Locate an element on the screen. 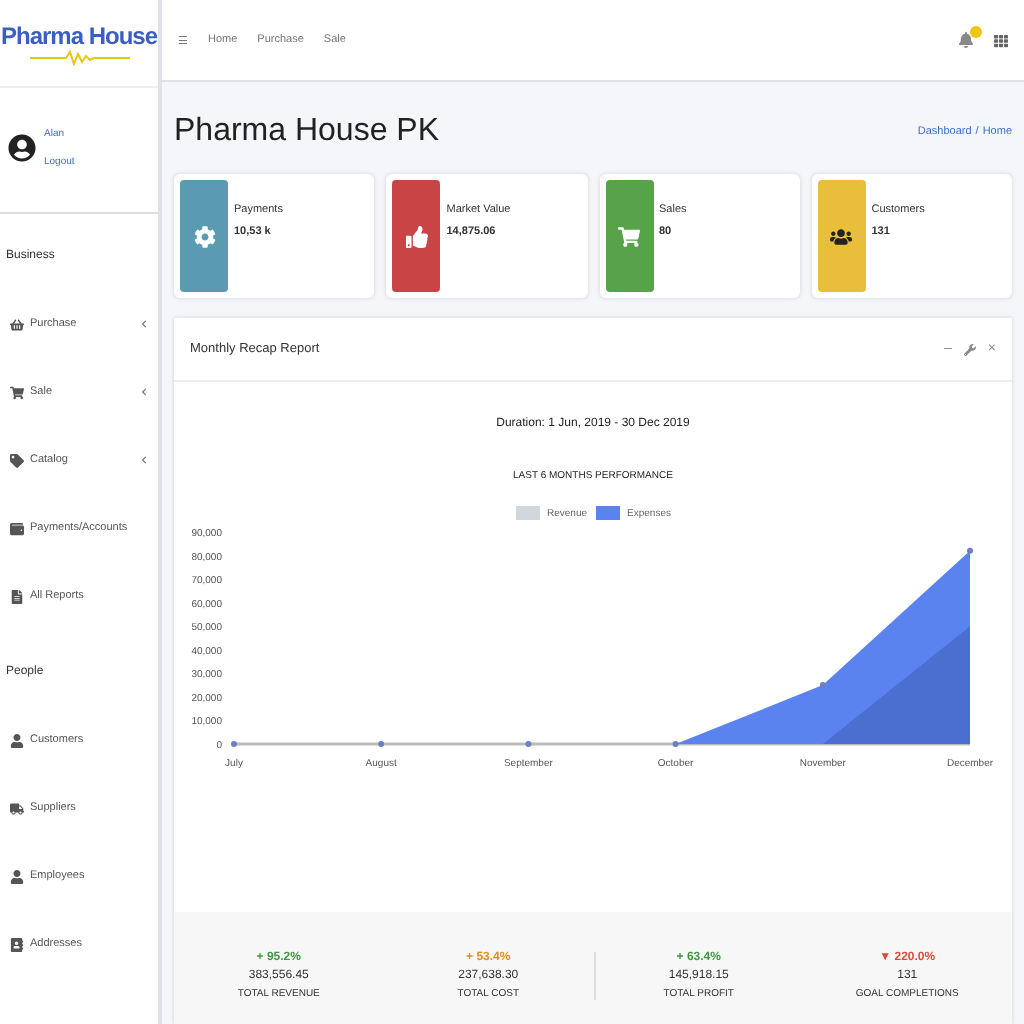 The height and width of the screenshot is (1024, 1024). thumbs-up-icon is located at coordinates (416, 236).